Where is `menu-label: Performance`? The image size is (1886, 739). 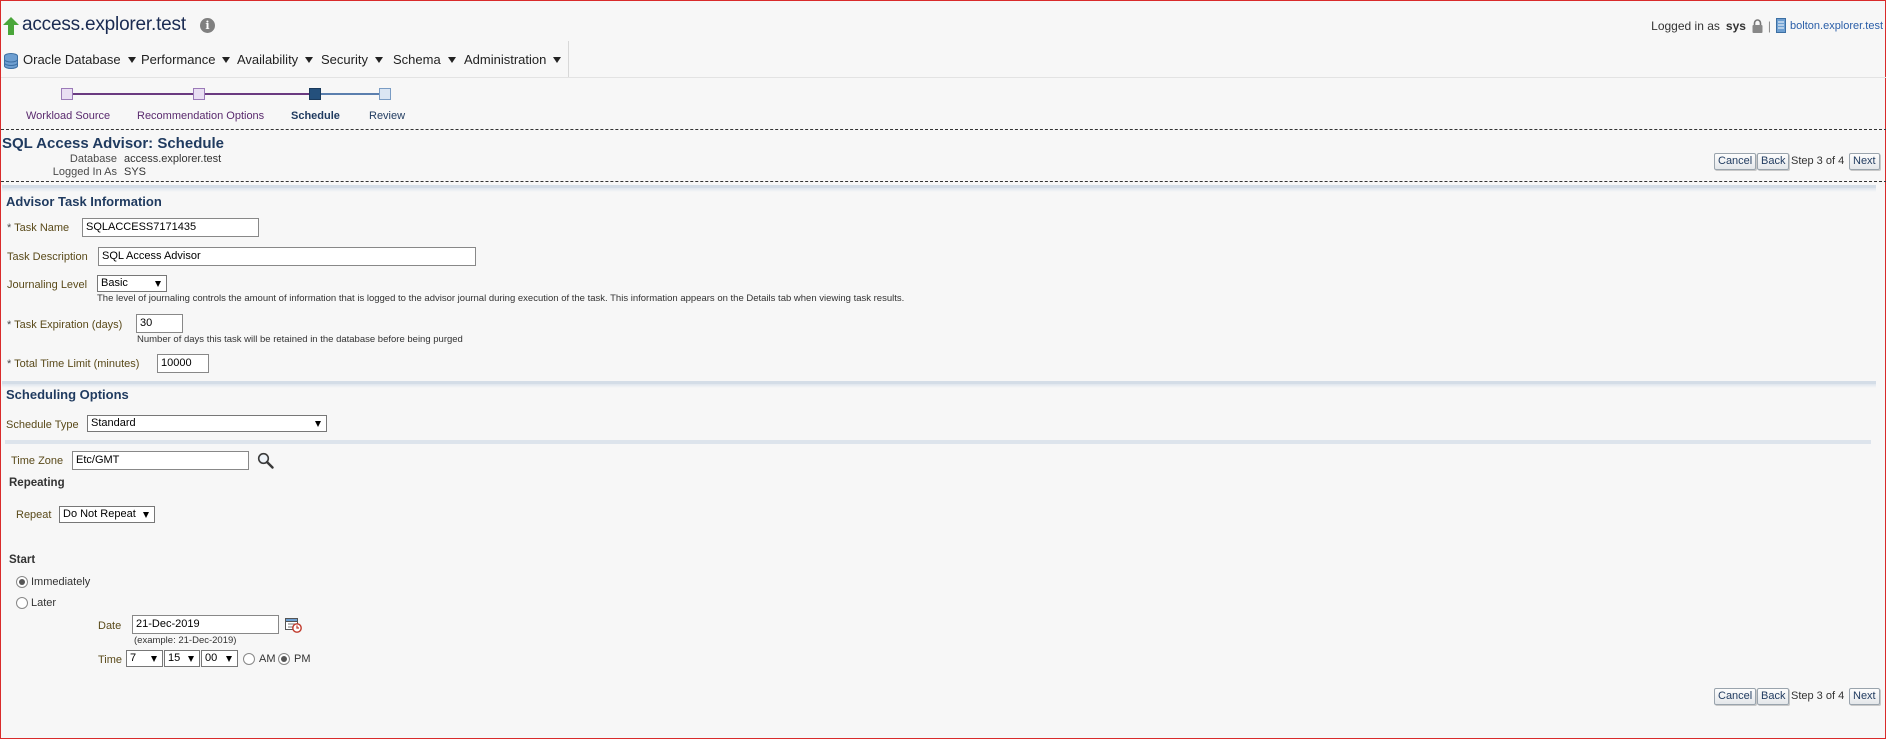
menu-label: Performance is located at coordinates (178, 59).